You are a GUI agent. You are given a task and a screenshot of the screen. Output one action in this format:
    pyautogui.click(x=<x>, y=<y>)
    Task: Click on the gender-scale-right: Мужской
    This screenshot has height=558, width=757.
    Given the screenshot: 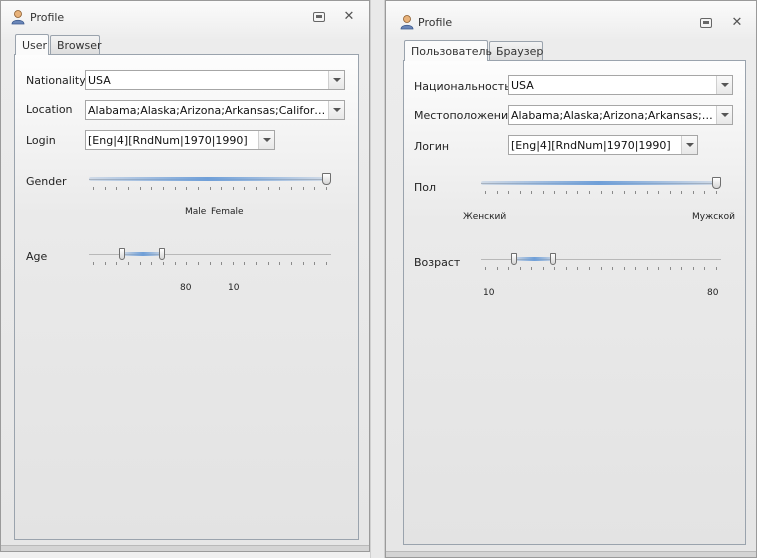 What is the action you would take?
    pyautogui.click(x=713, y=217)
    